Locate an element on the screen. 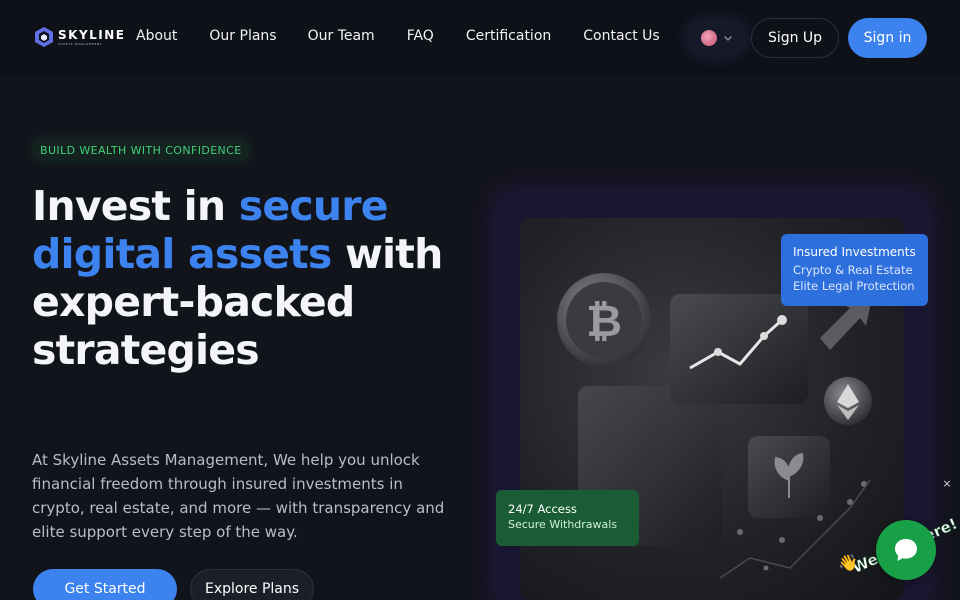  brand-logo: SKYLINE ASSETS MANAGEMENT is located at coordinates (79, 37).